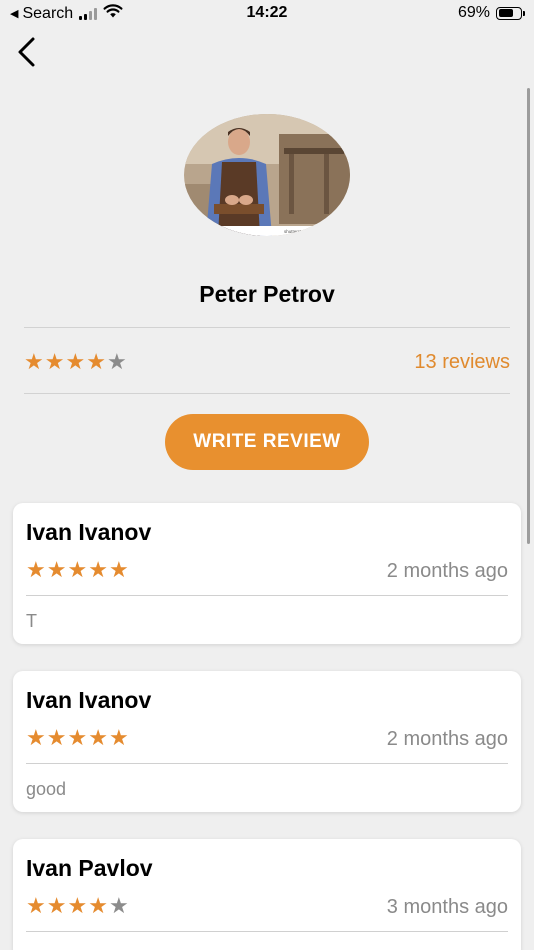 The image size is (534, 950). I want to click on avatar: shutterstock.com · 415849744, so click(267, 175).